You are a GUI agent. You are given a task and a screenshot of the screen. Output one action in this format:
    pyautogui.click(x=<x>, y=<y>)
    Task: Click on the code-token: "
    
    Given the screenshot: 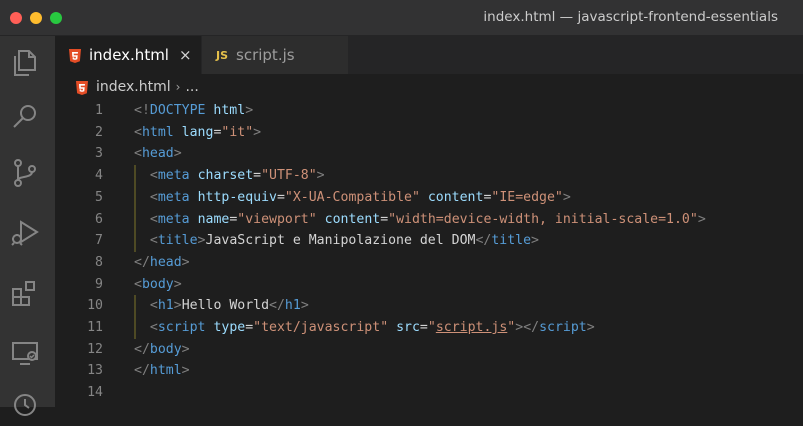 What is the action you would take?
    pyautogui.click(x=431, y=327)
    